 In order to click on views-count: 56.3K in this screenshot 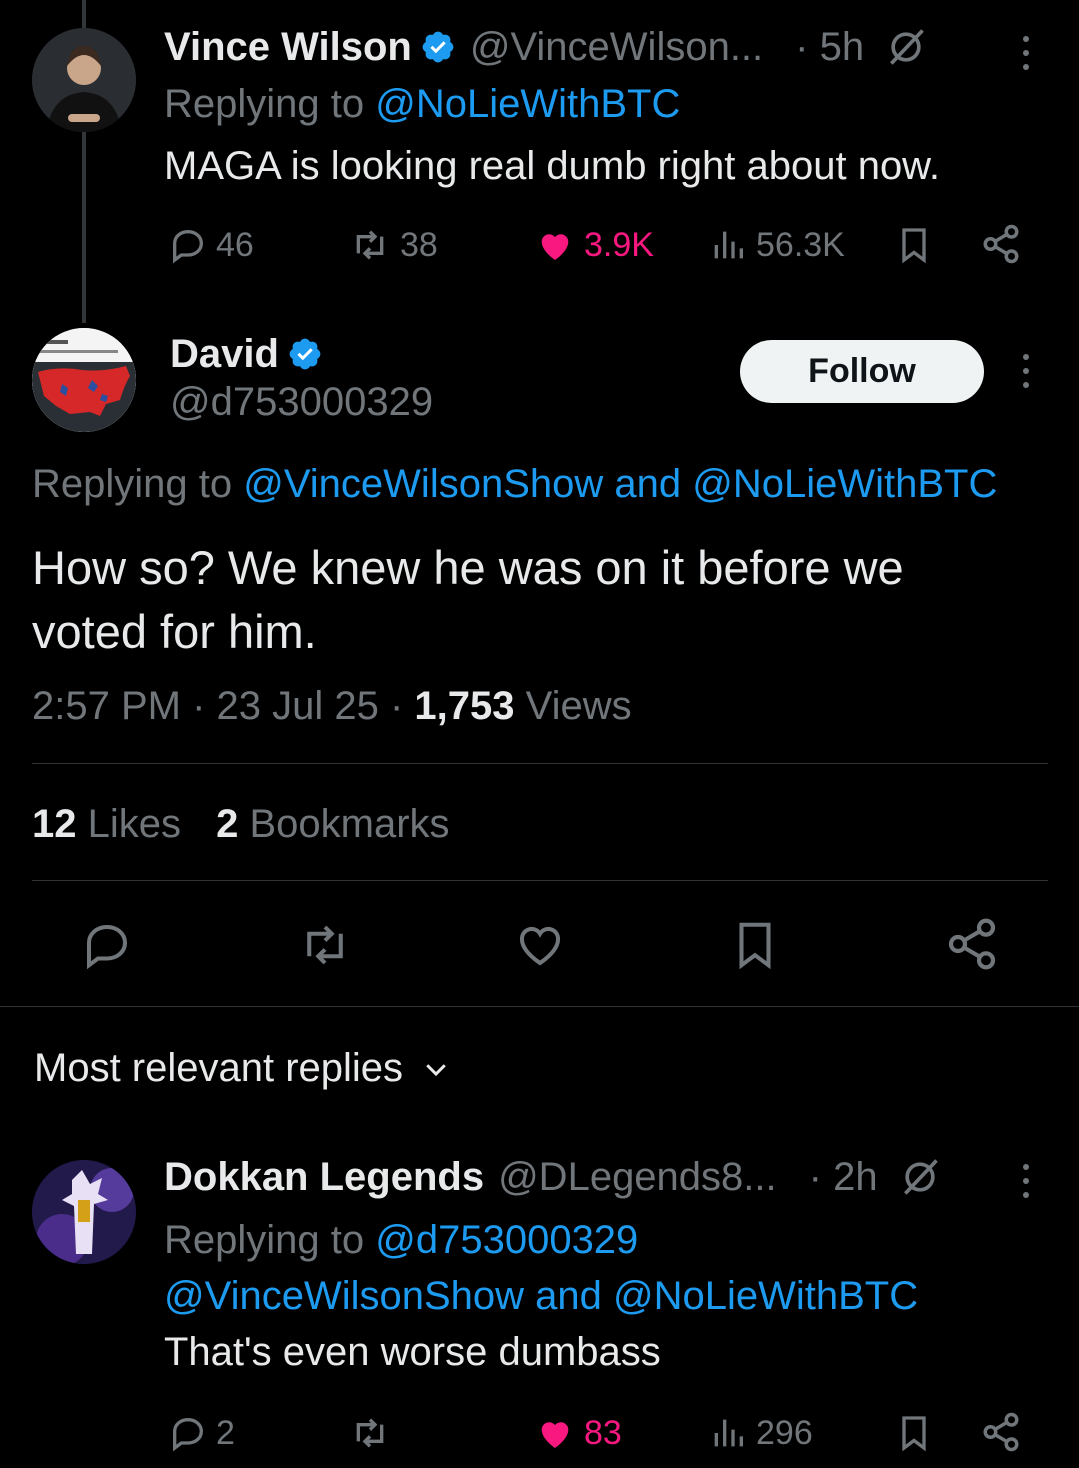, I will do `click(800, 244)`.